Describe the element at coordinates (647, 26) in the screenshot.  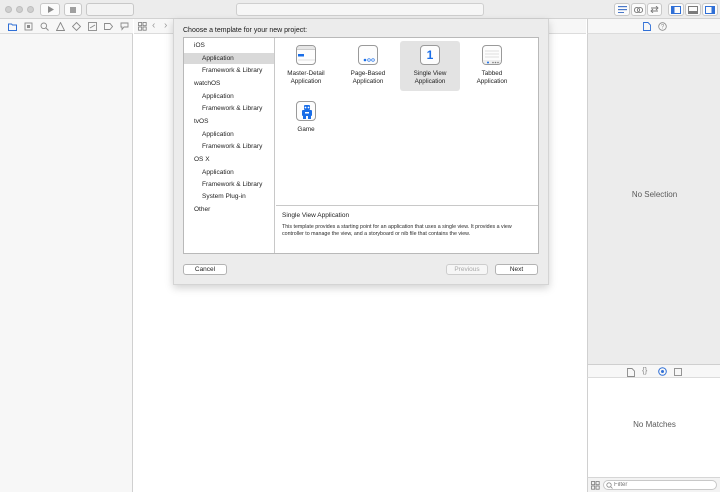
I see `file-inspector-icon` at that location.